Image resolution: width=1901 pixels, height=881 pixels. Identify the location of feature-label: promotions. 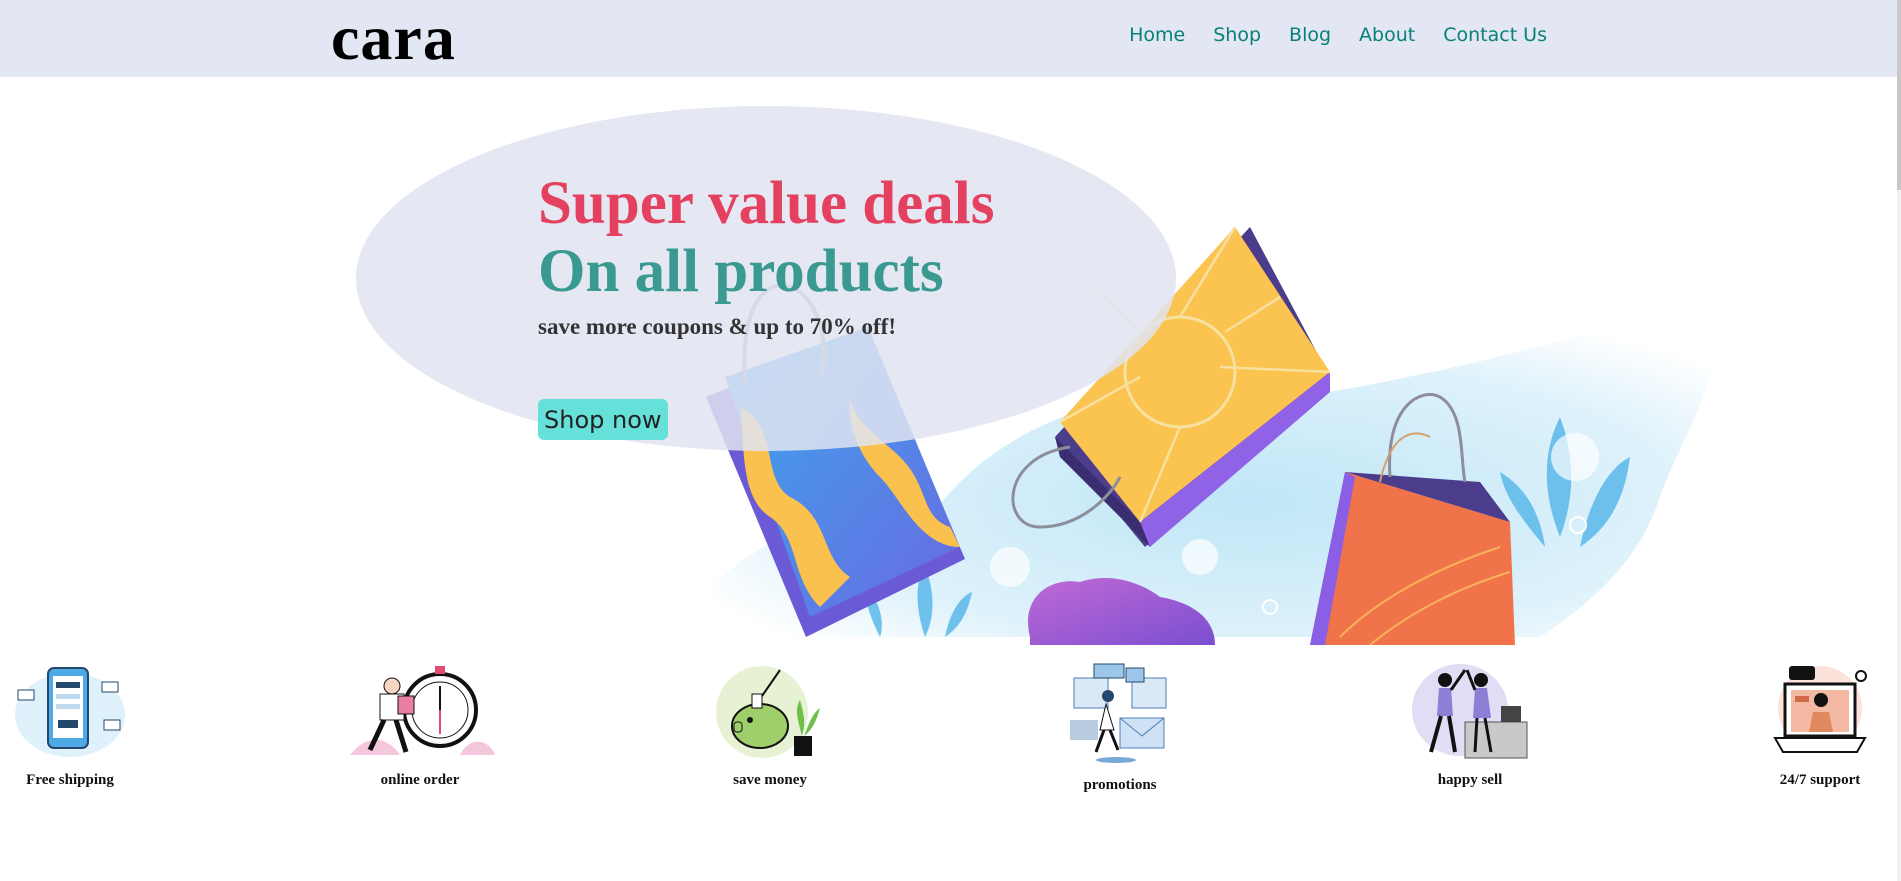
(1120, 785).